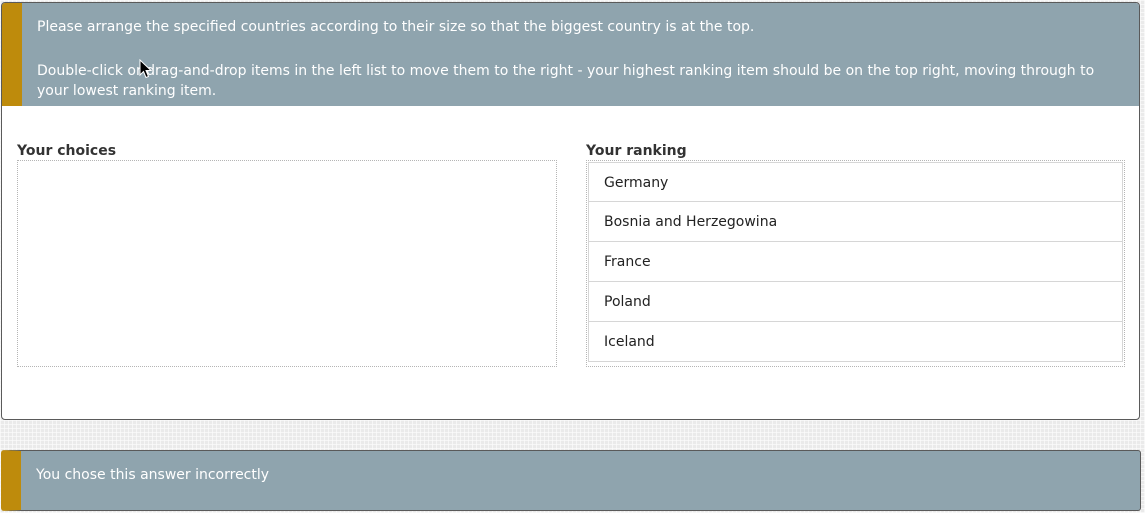  I want to click on ranking-item-bosnia-and-herzegowina: Bosnia and Herzegowina, so click(855, 222).